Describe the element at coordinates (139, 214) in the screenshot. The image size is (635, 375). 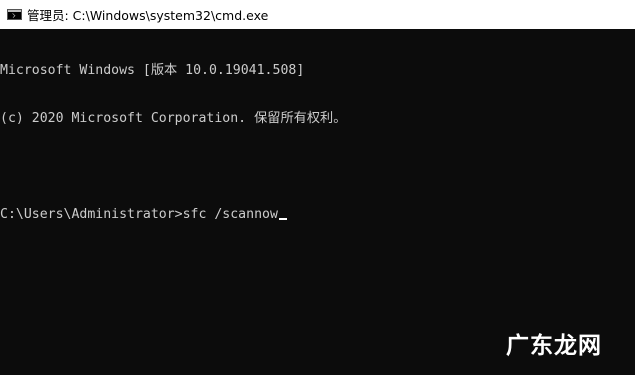
I see `command-input: C:\Users\Administrator>sfc /scannow` at that location.